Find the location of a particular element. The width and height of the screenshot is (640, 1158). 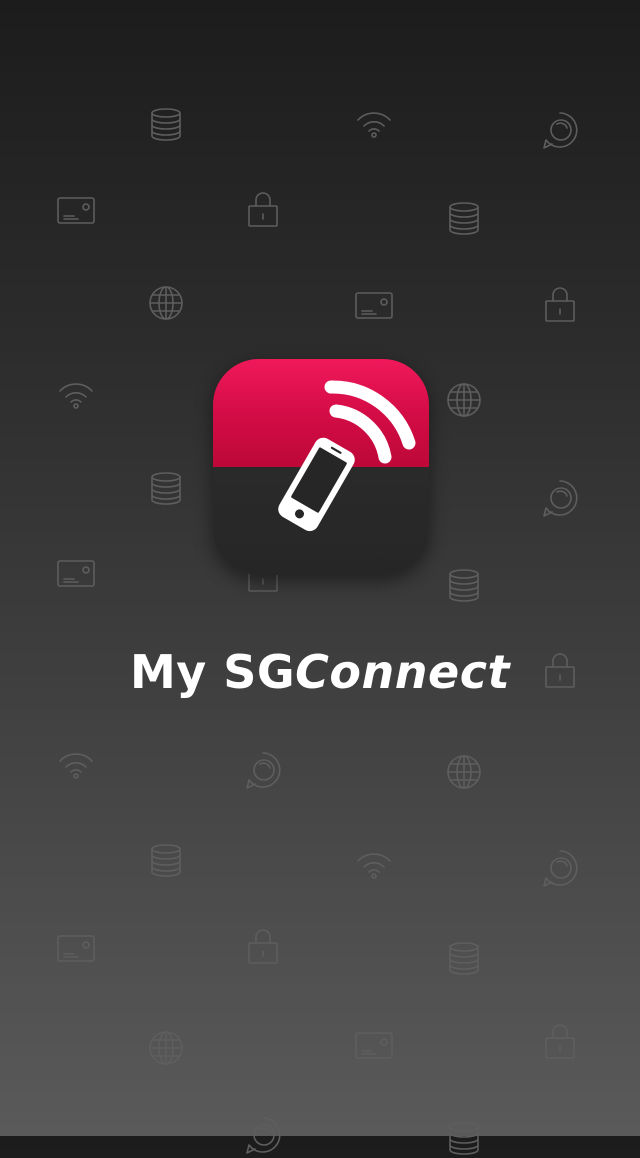

app-title: My SGConnect is located at coordinates (320, 672).